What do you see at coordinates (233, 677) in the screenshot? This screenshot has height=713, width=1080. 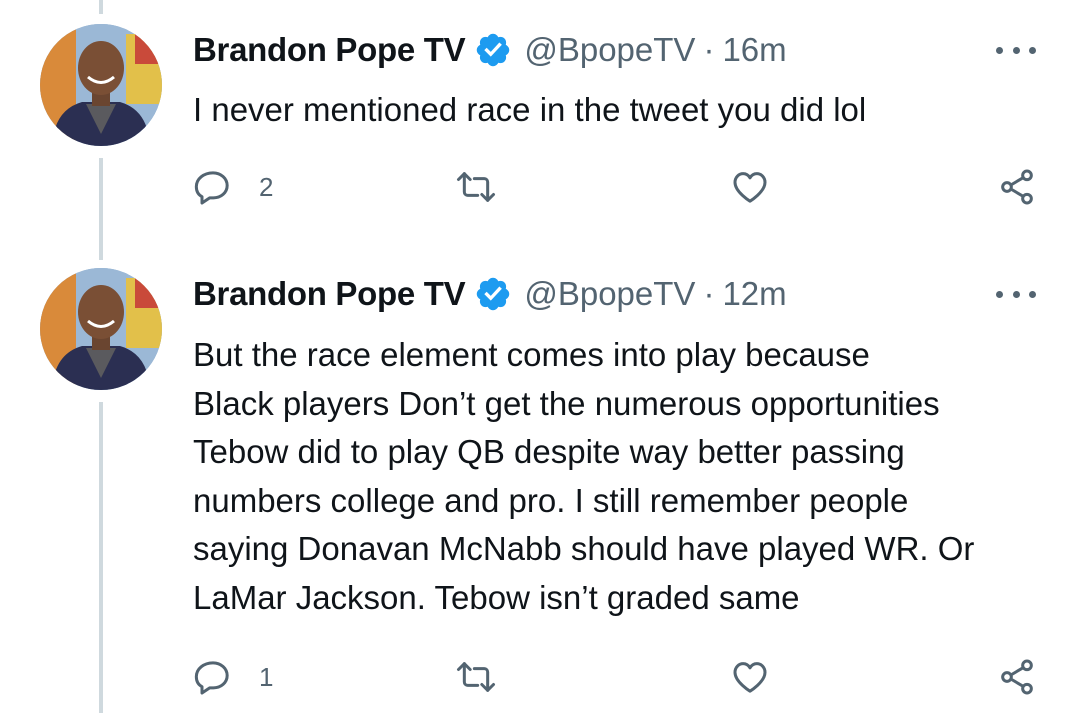 I see `reply-button: 1` at bounding box center [233, 677].